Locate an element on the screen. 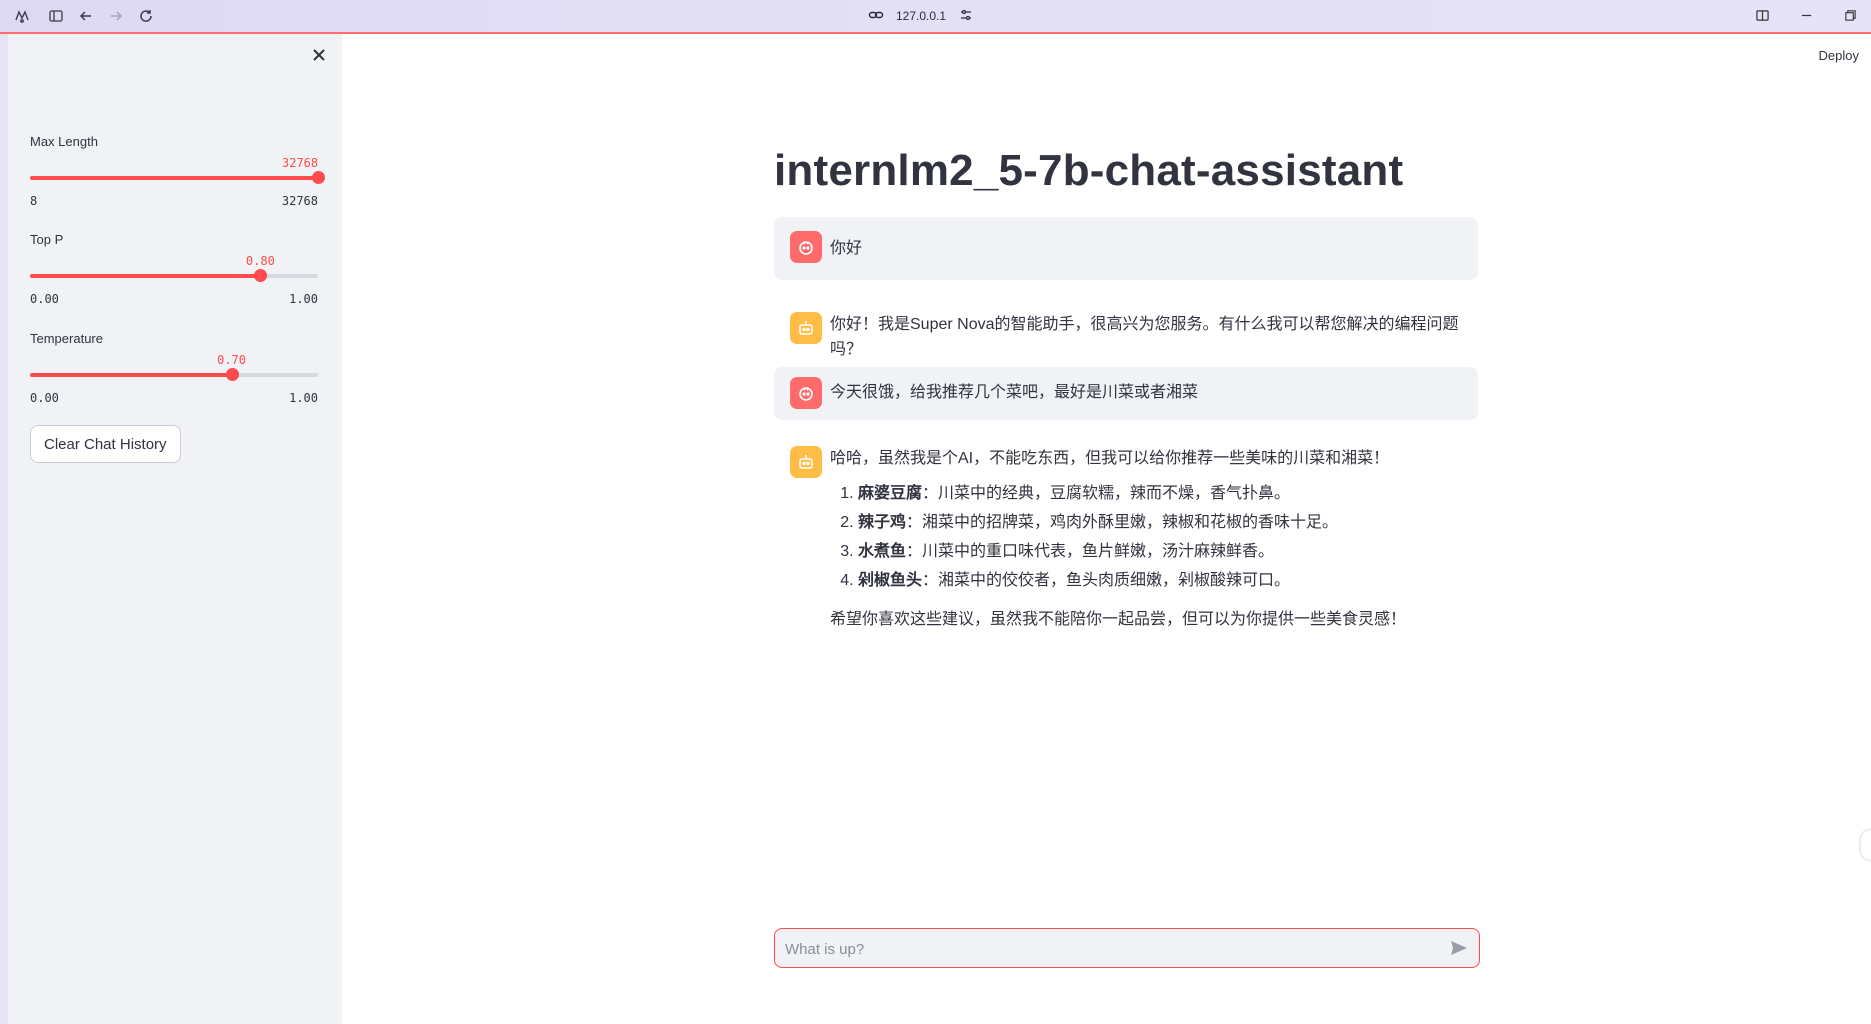  sidebar-toggle-icon is located at coordinates (56, 16).